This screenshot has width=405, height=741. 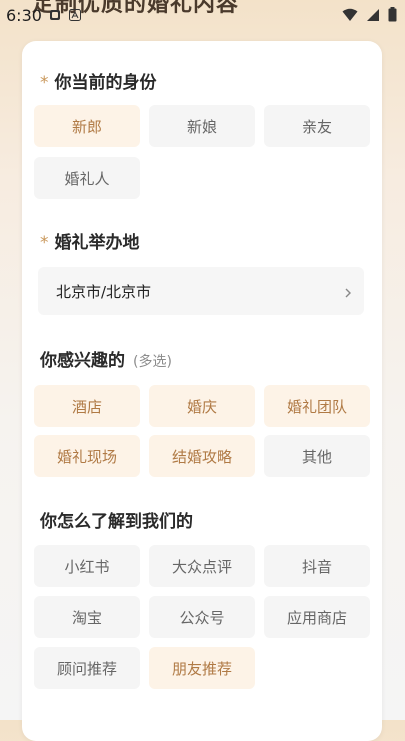 What do you see at coordinates (104, 291) in the screenshot?
I see `venue-value: 北京市/北京市` at bounding box center [104, 291].